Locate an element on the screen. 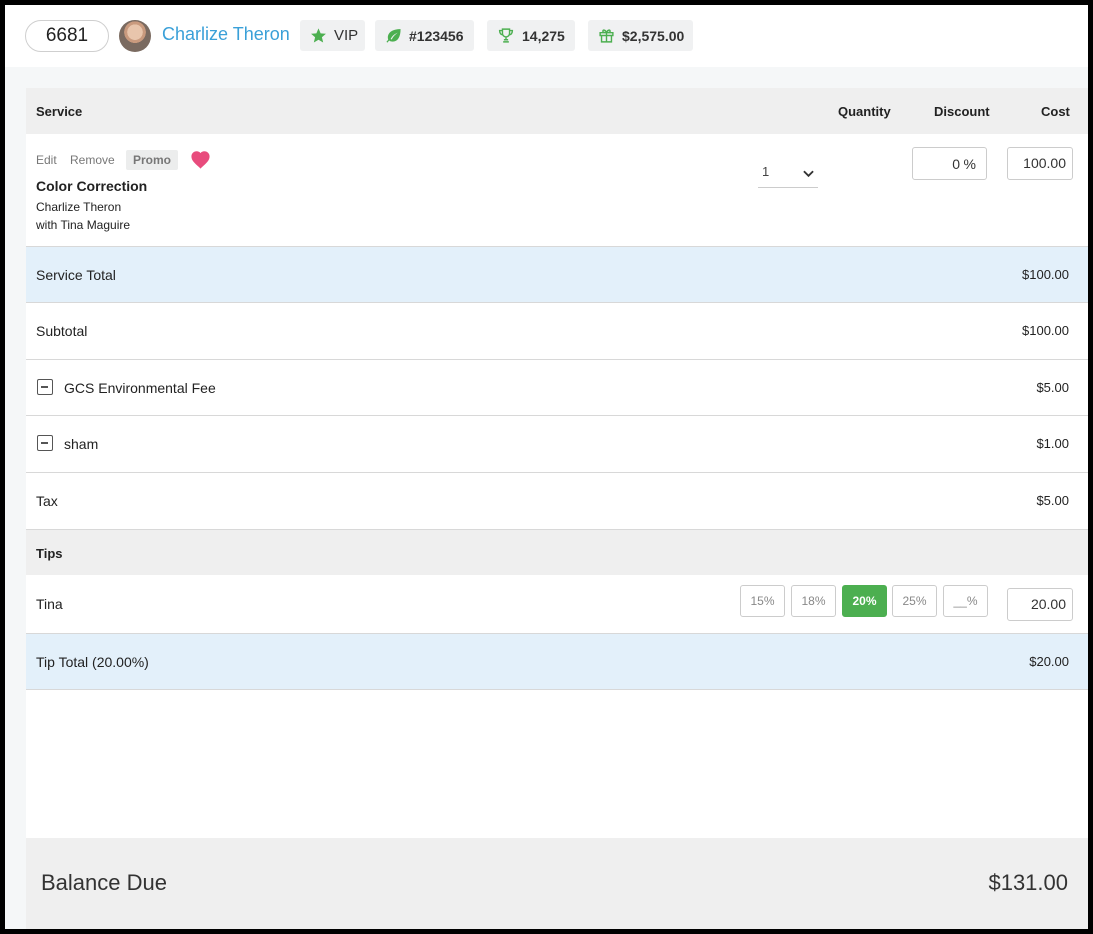 The image size is (1093, 934). tax-amount: $5.00 is located at coordinates (1052, 500).